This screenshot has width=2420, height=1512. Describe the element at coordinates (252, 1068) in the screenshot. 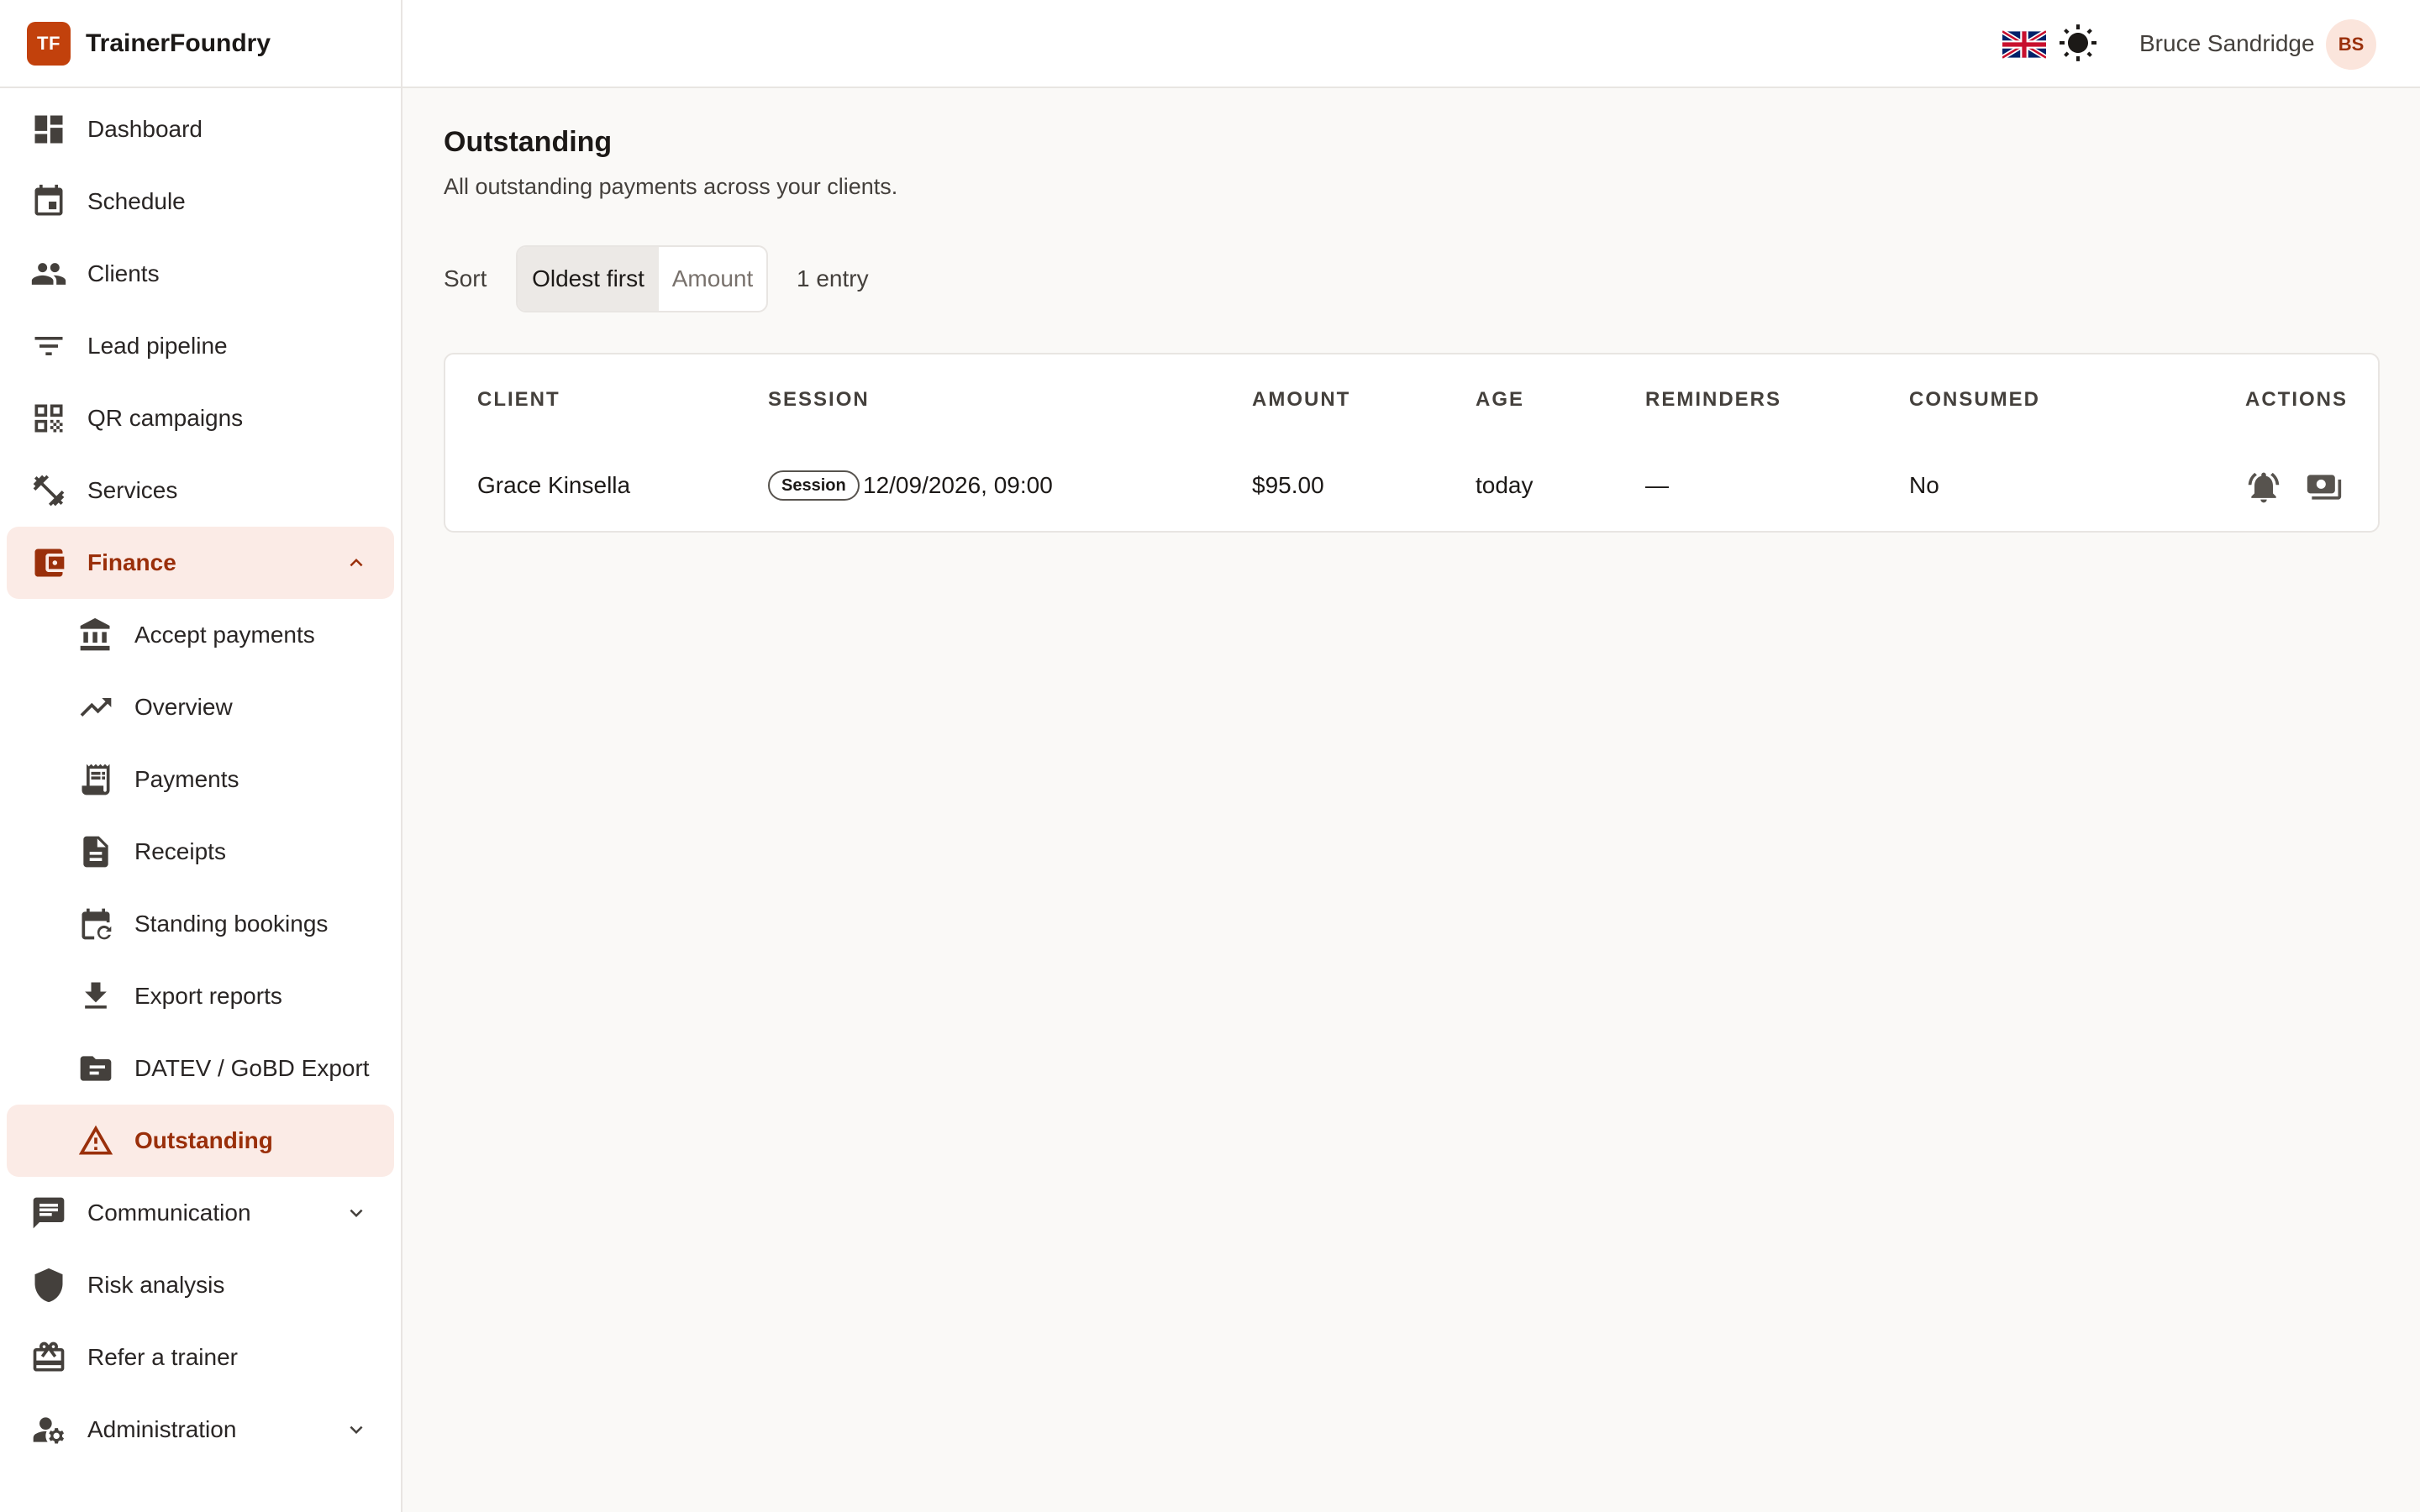

I see `sidebar-item-label: DATEV / GoBD Export` at that location.